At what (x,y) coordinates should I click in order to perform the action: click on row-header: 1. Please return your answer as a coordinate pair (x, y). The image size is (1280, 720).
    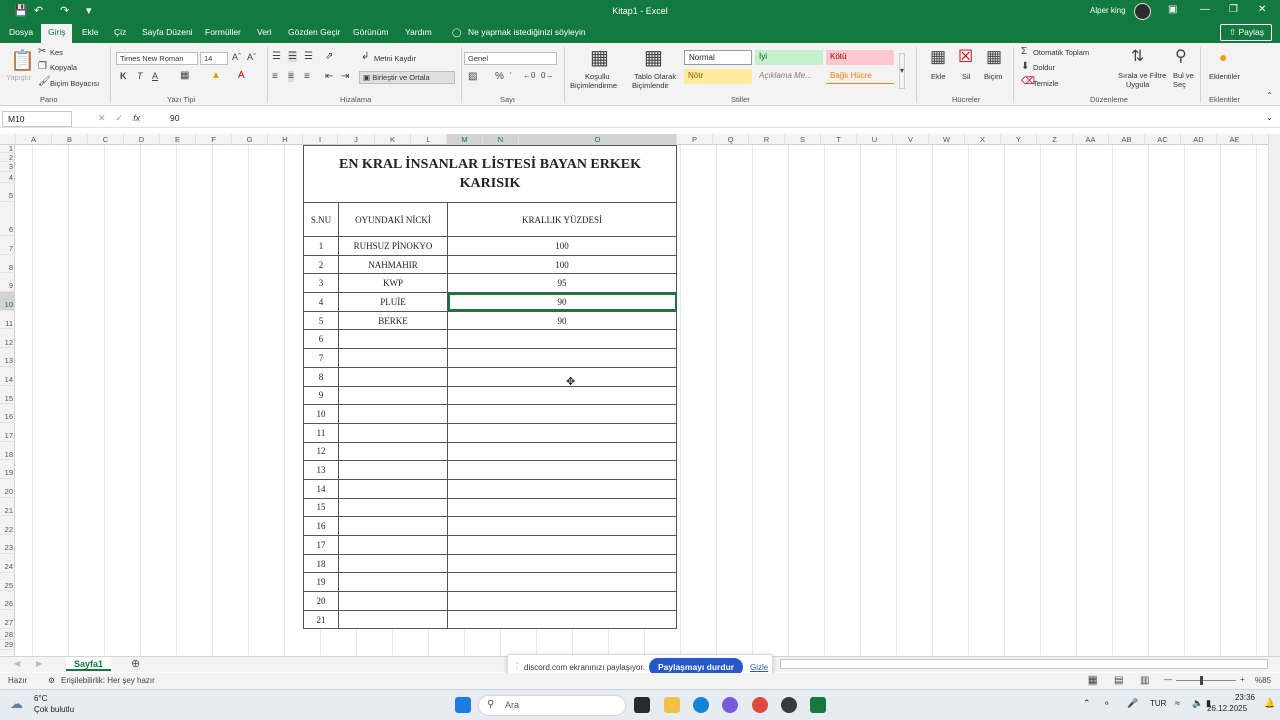
    Looking at the image, I should click on (7, 149).